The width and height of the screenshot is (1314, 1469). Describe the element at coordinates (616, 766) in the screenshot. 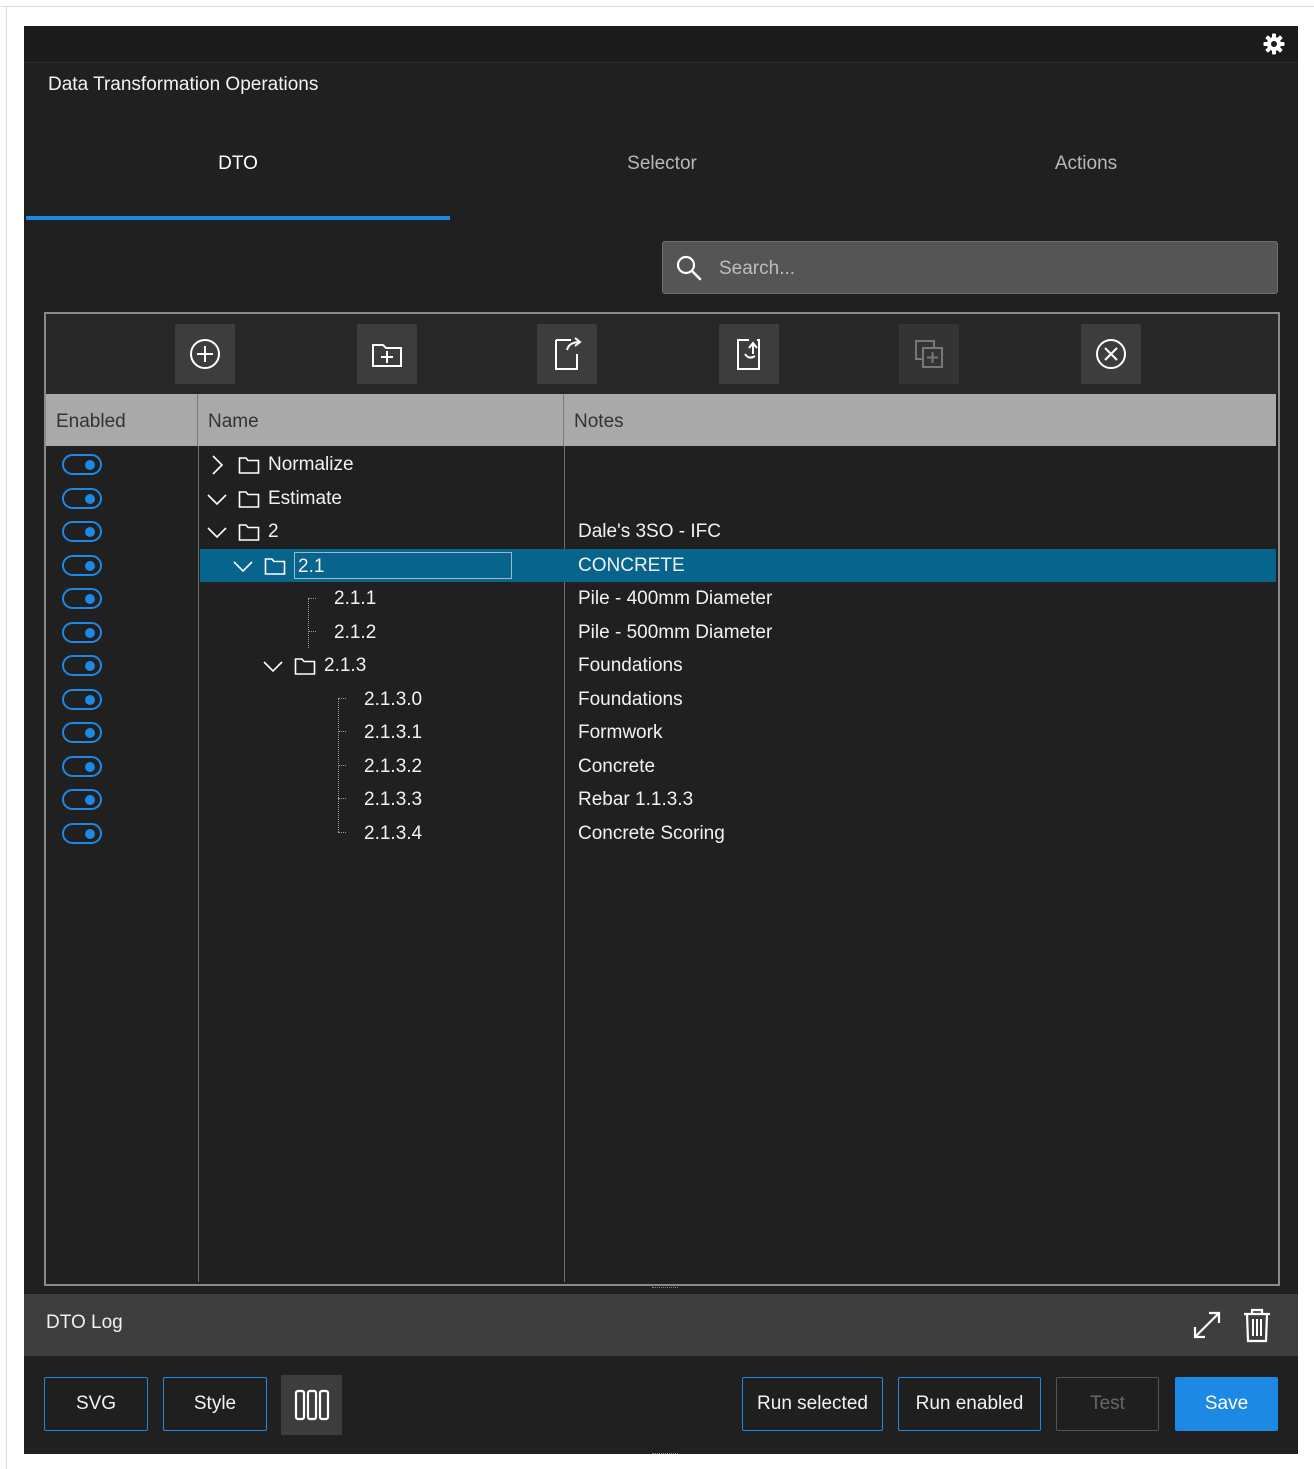

I see `row-notes: Concrete` at that location.